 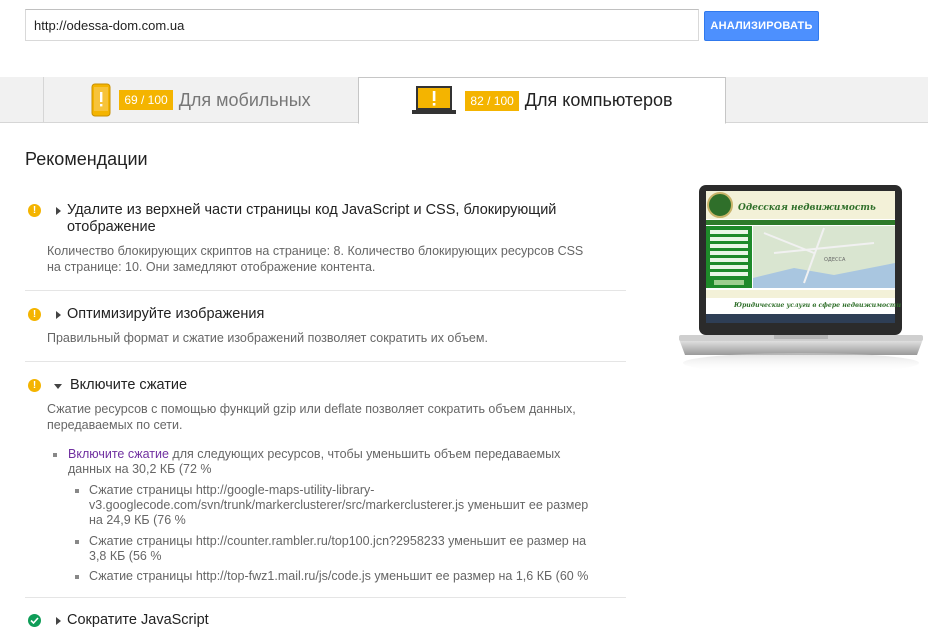 What do you see at coordinates (817, 305) in the screenshot?
I see `preview-banner: Юридические услуги в сфере недвижимости` at bounding box center [817, 305].